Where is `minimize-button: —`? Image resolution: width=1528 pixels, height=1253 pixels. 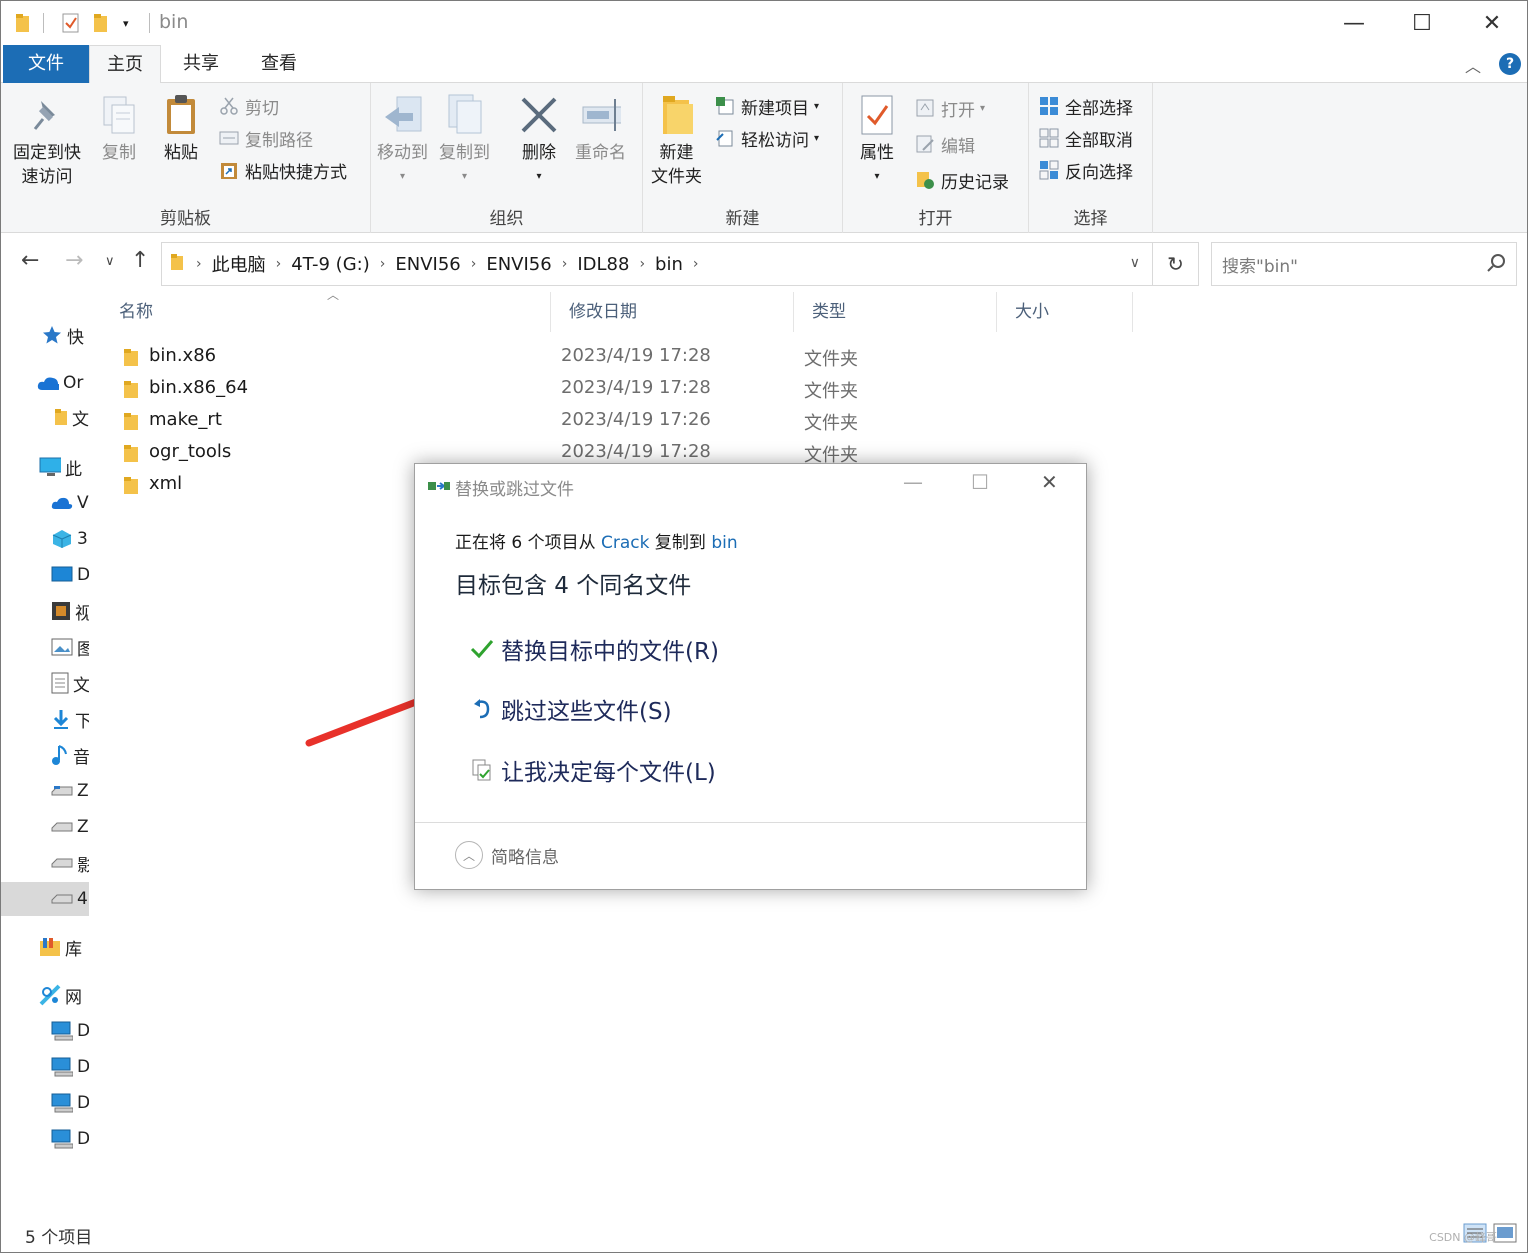
minimize-button: — is located at coordinates (1354, 23).